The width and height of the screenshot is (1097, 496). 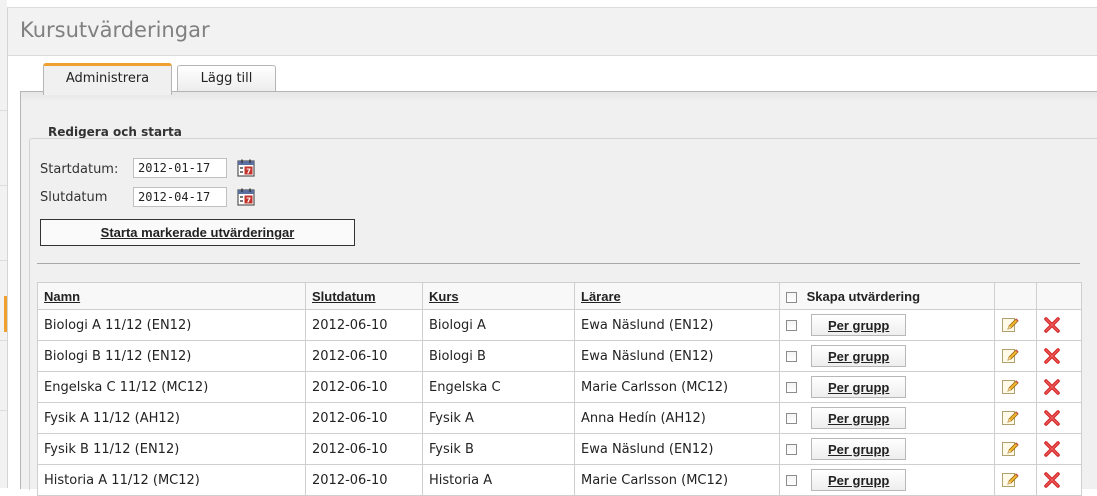 I want to click on panel-top-band, so click(x=559, y=97).